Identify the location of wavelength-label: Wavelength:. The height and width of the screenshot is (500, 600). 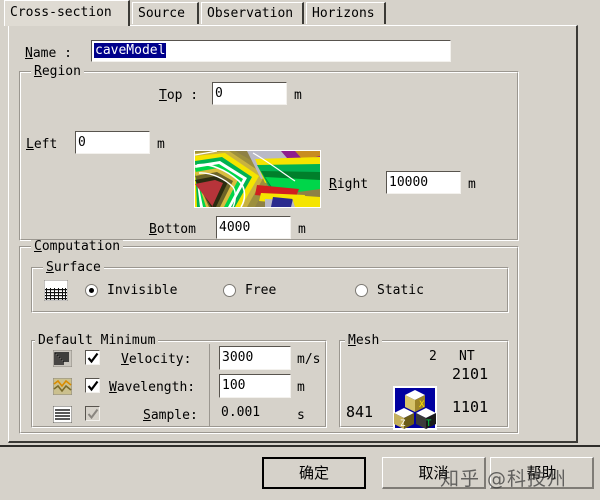
(152, 387).